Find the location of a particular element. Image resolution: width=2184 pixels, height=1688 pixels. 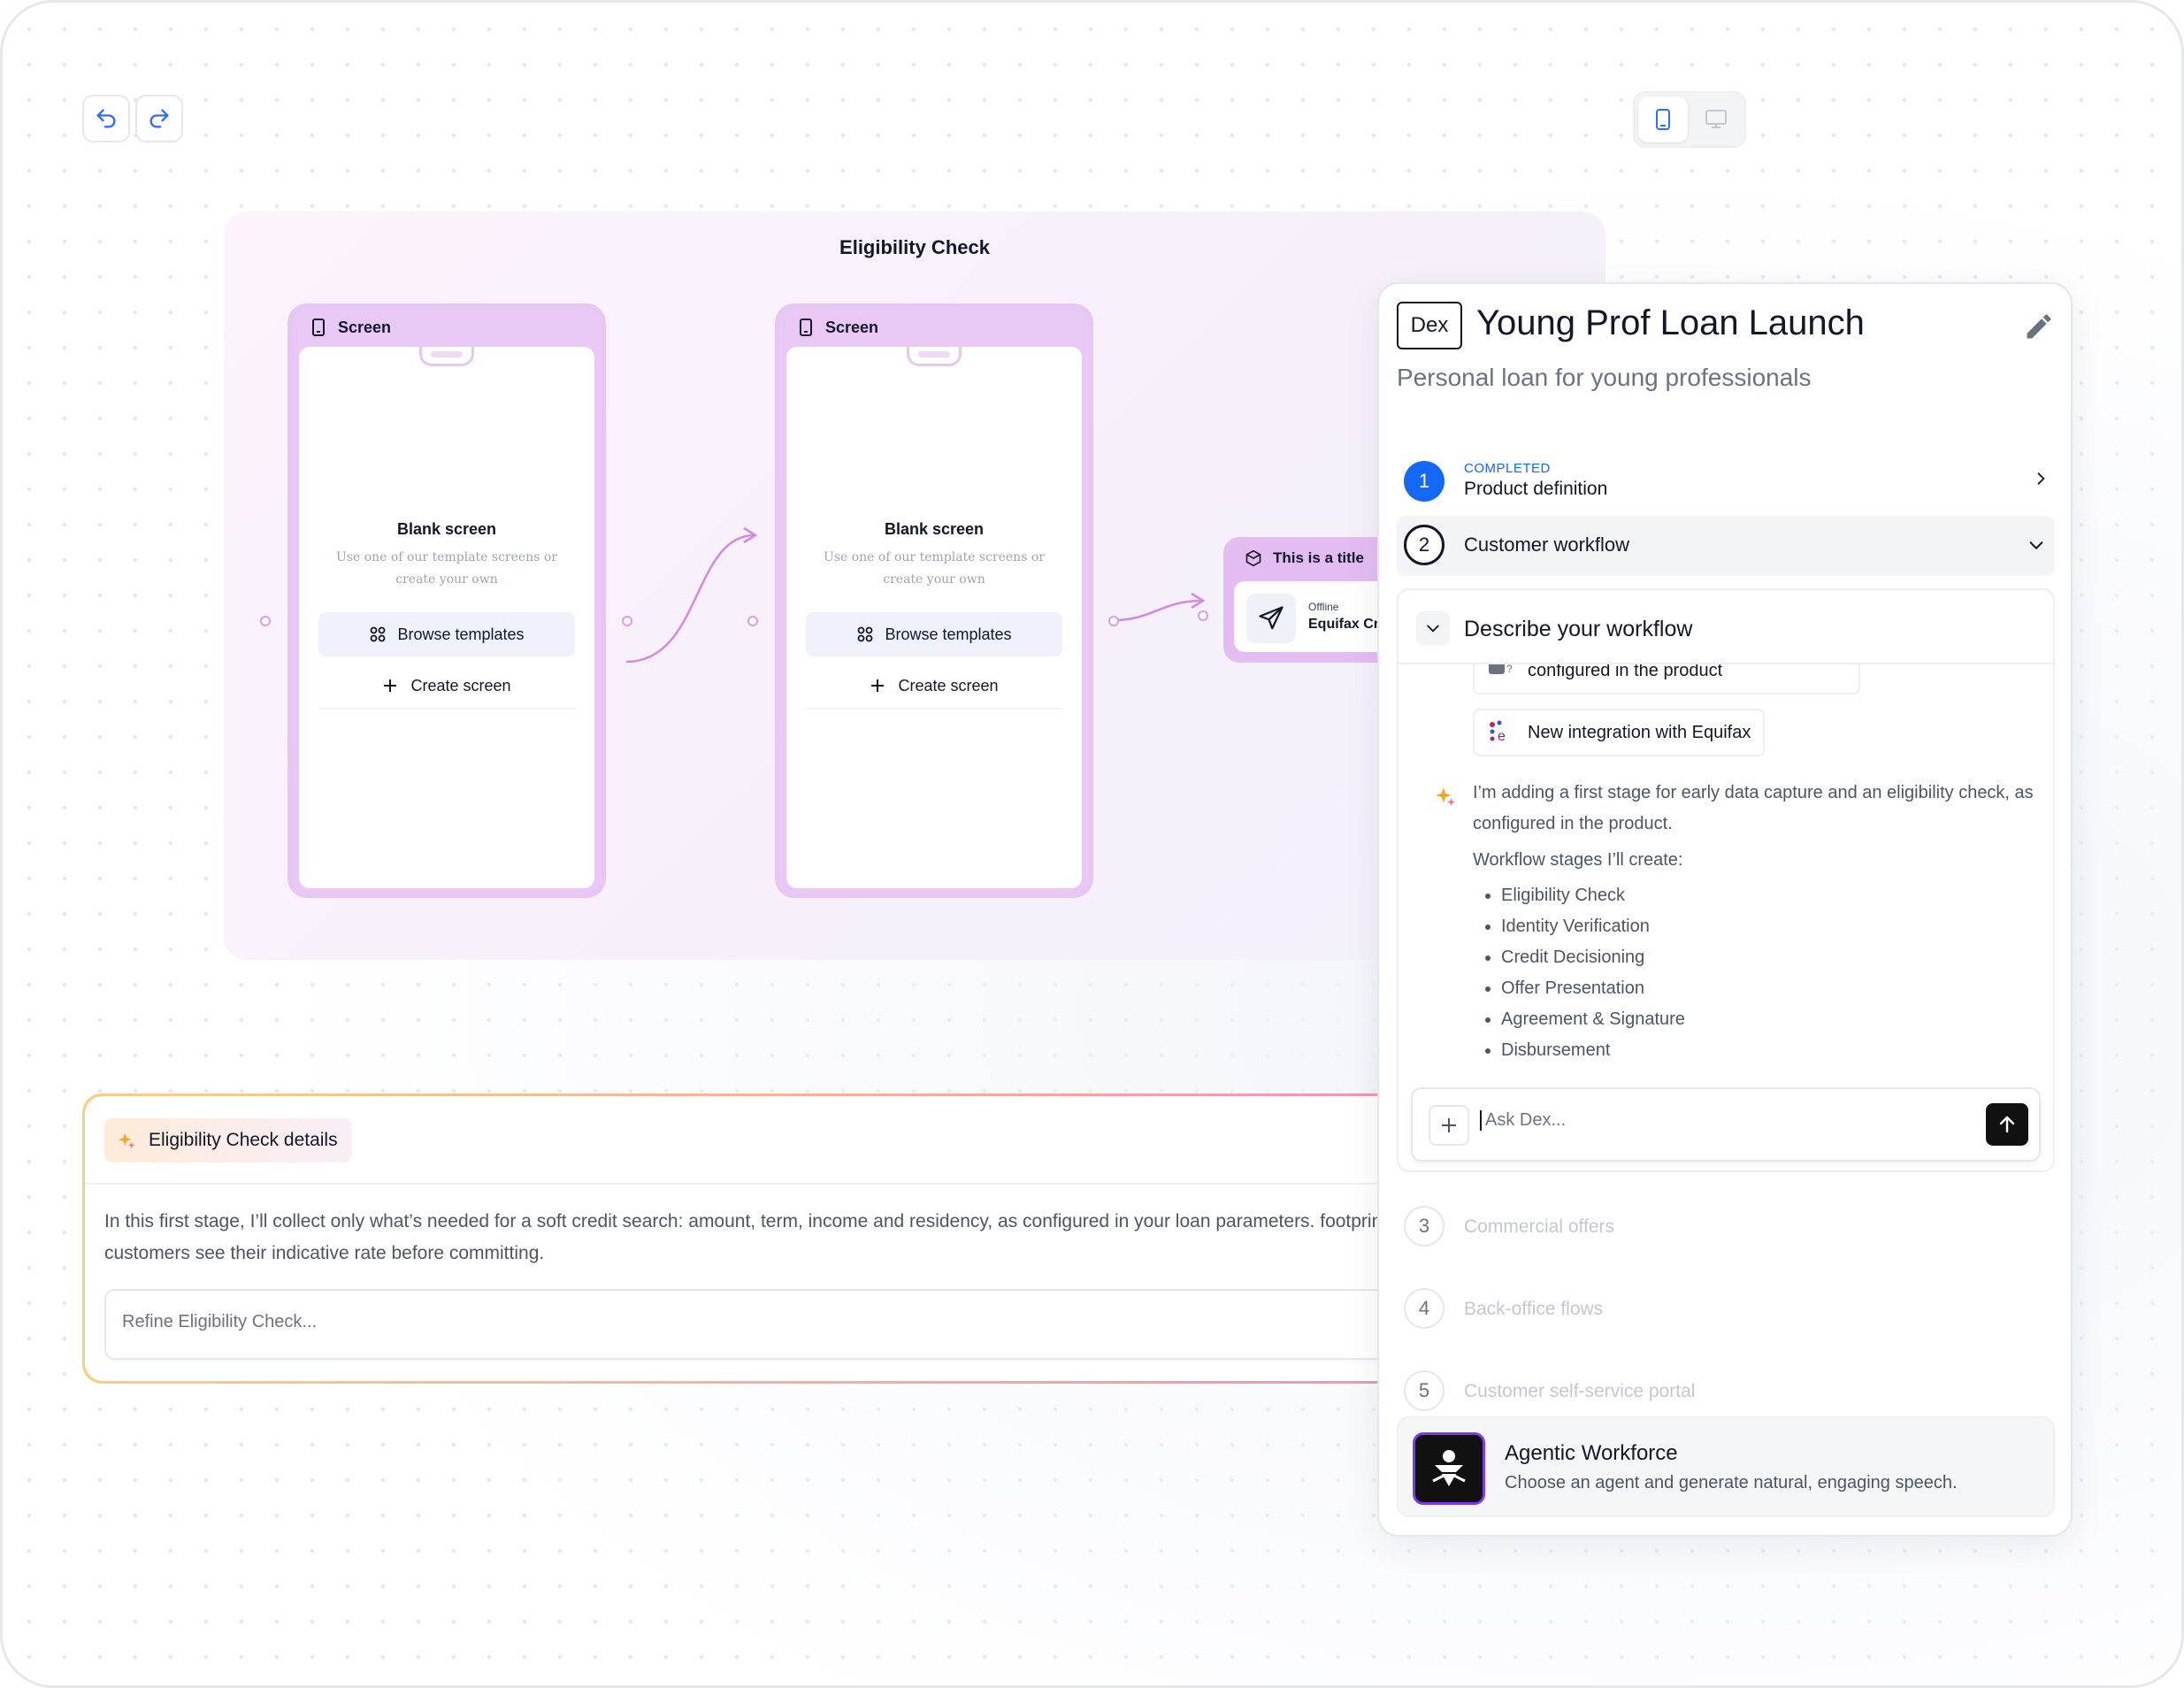

project-subtitle: Personal loan for young professionals is located at coordinates (1604, 377).